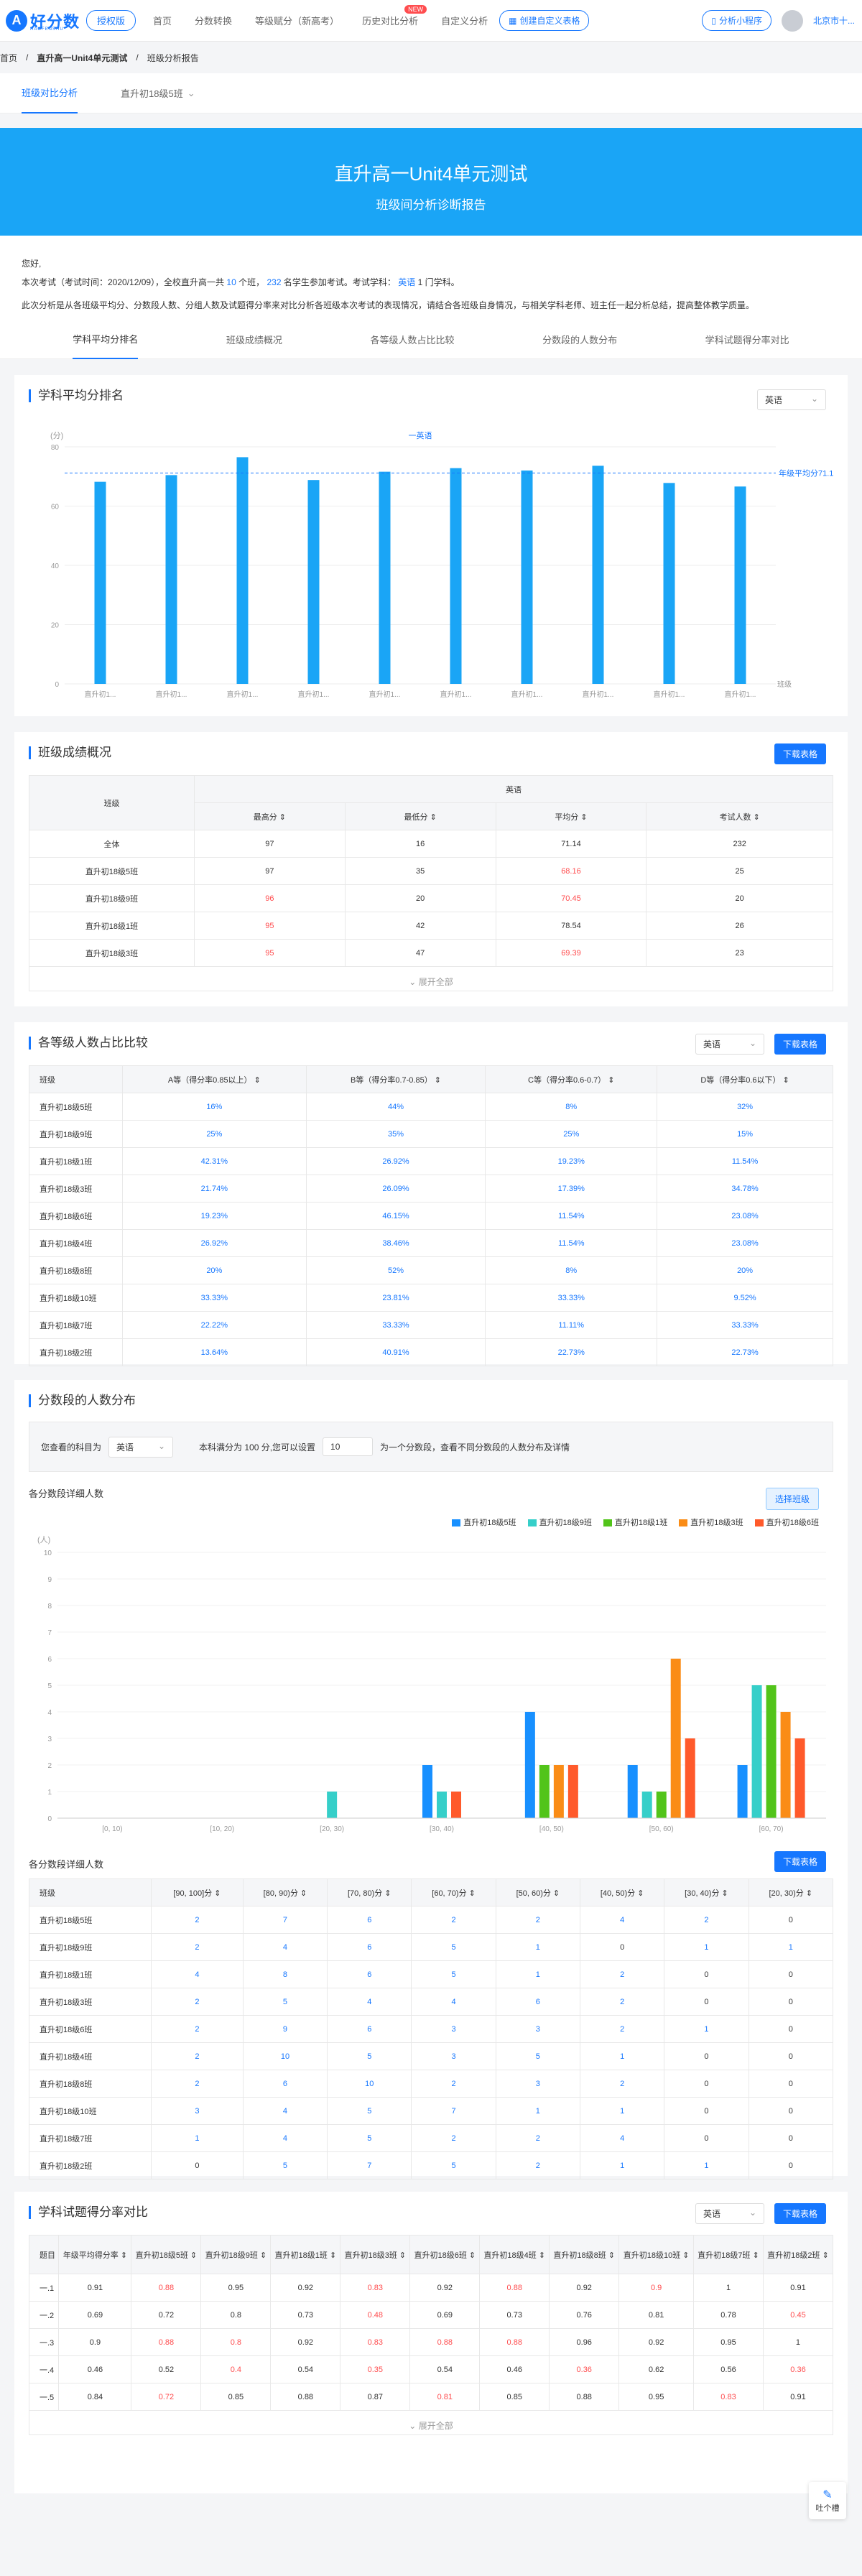  What do you see at coordinates (484, 1522) in the screenshot?
I see `legend-item: 直升初18级5班` at bounding box center [484, 1522].